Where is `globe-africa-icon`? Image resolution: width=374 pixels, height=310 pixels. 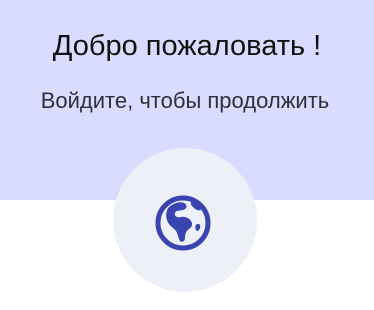 globe-africa-icon is located at coordinates (183, 223).